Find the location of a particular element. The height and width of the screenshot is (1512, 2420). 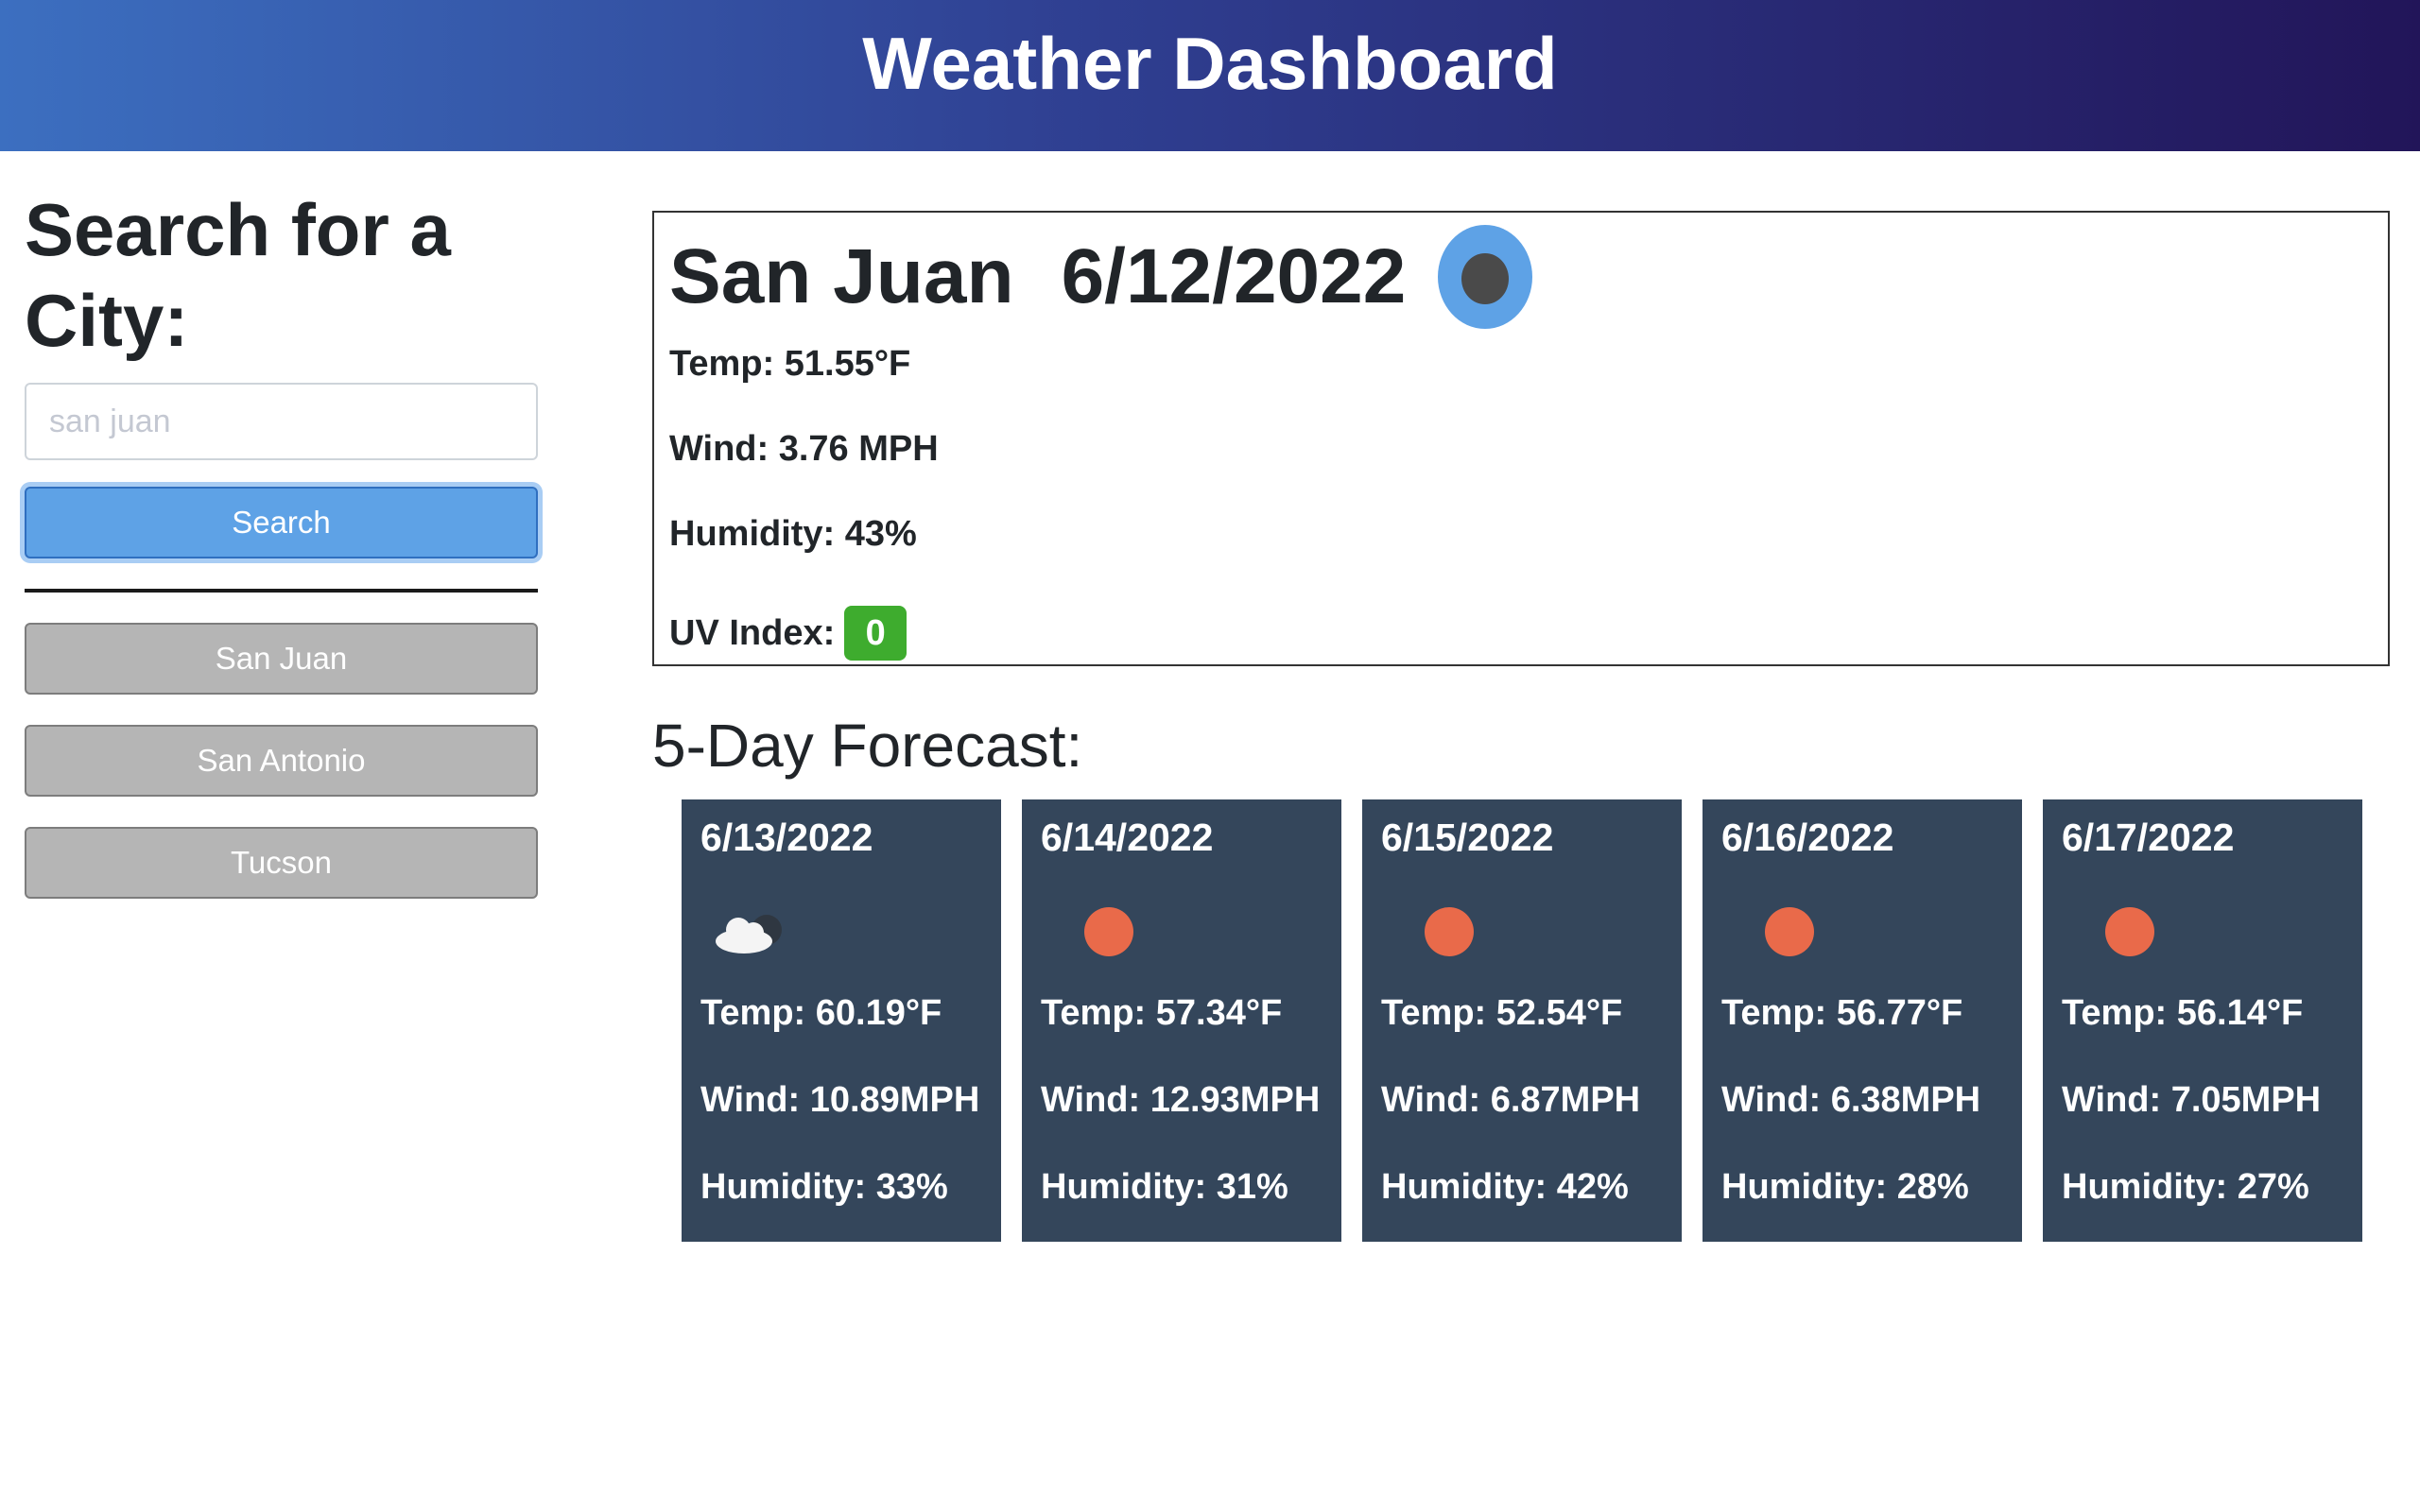

current-weather-heading: San Juan 6/12/2022 is located at coordinates (1521, 276).